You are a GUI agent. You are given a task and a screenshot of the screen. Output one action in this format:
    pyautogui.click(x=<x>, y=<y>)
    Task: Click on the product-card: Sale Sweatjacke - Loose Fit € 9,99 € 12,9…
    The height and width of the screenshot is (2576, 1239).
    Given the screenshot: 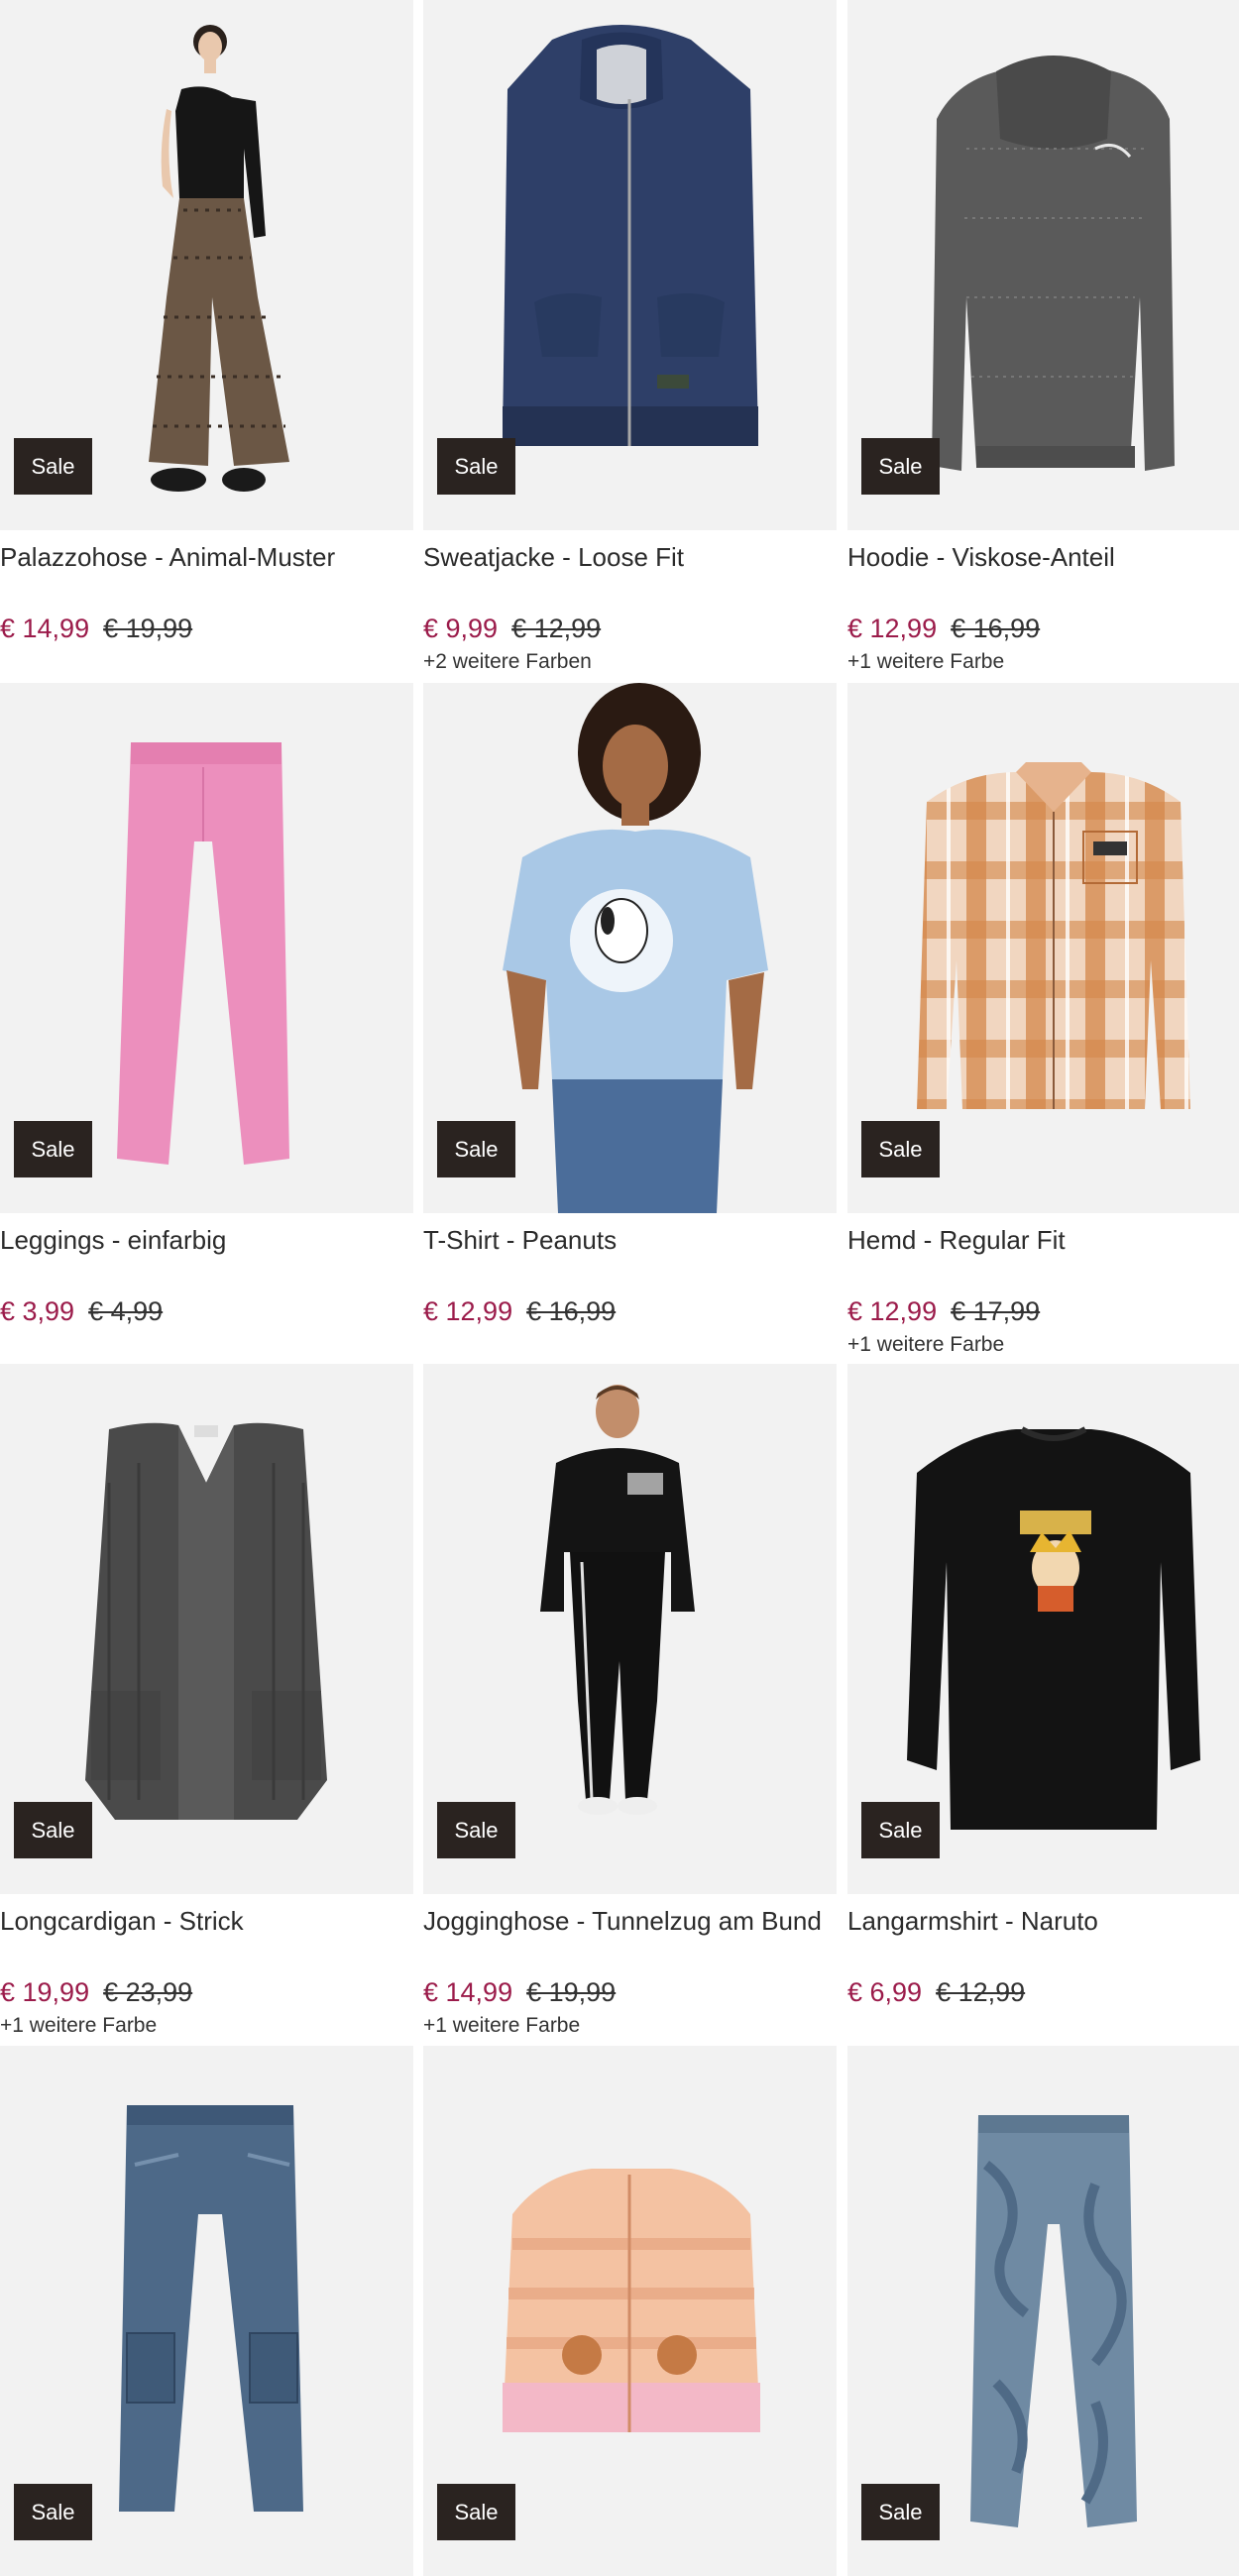 What is the action you would take?
    pyautogui.click(x=630, y=337)
    